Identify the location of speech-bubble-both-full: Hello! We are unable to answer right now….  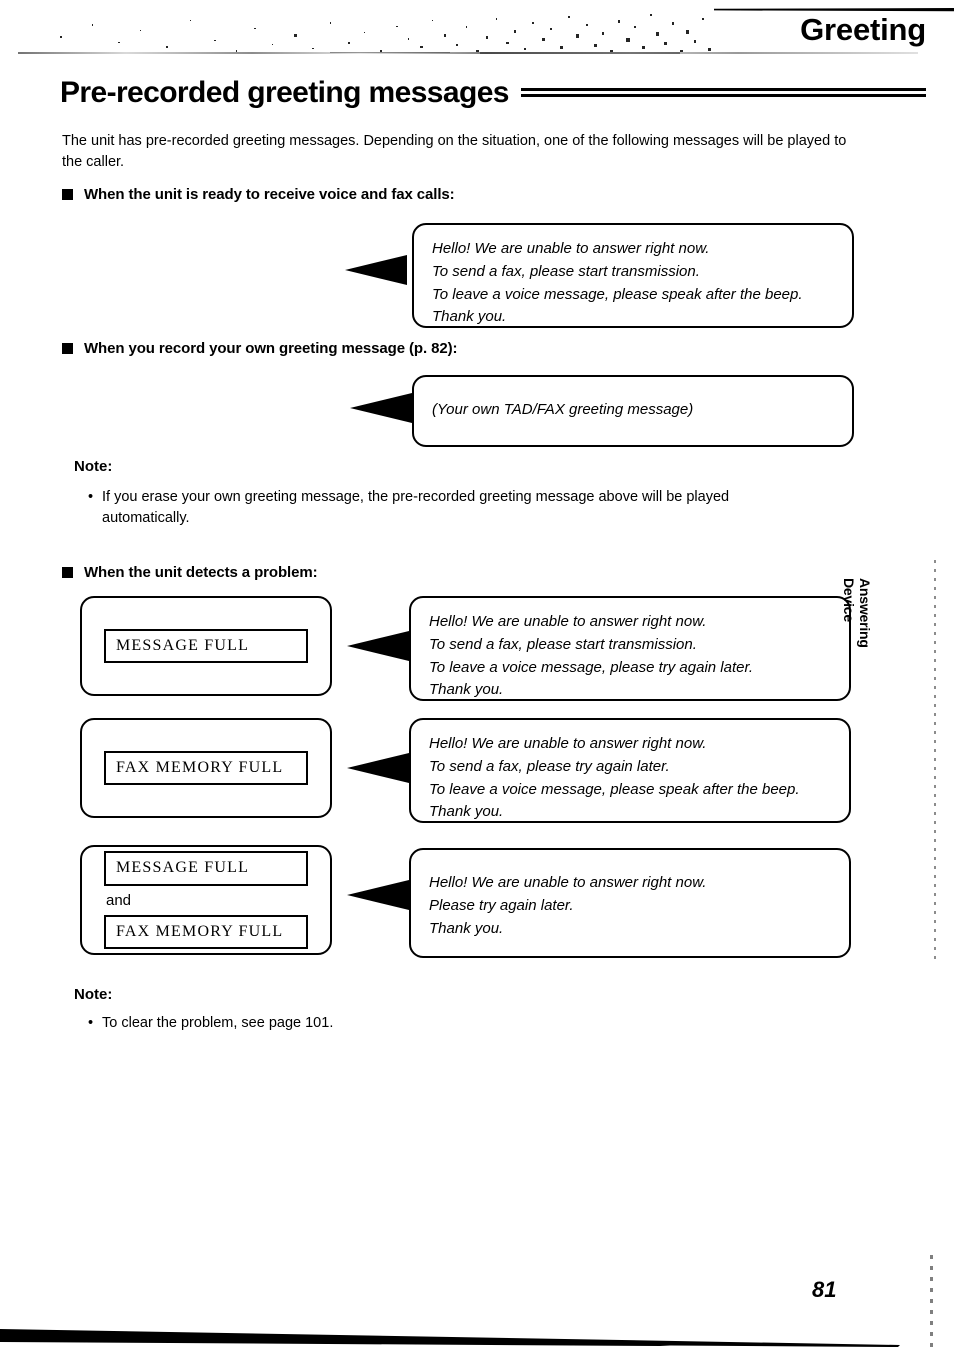
(630, 903).